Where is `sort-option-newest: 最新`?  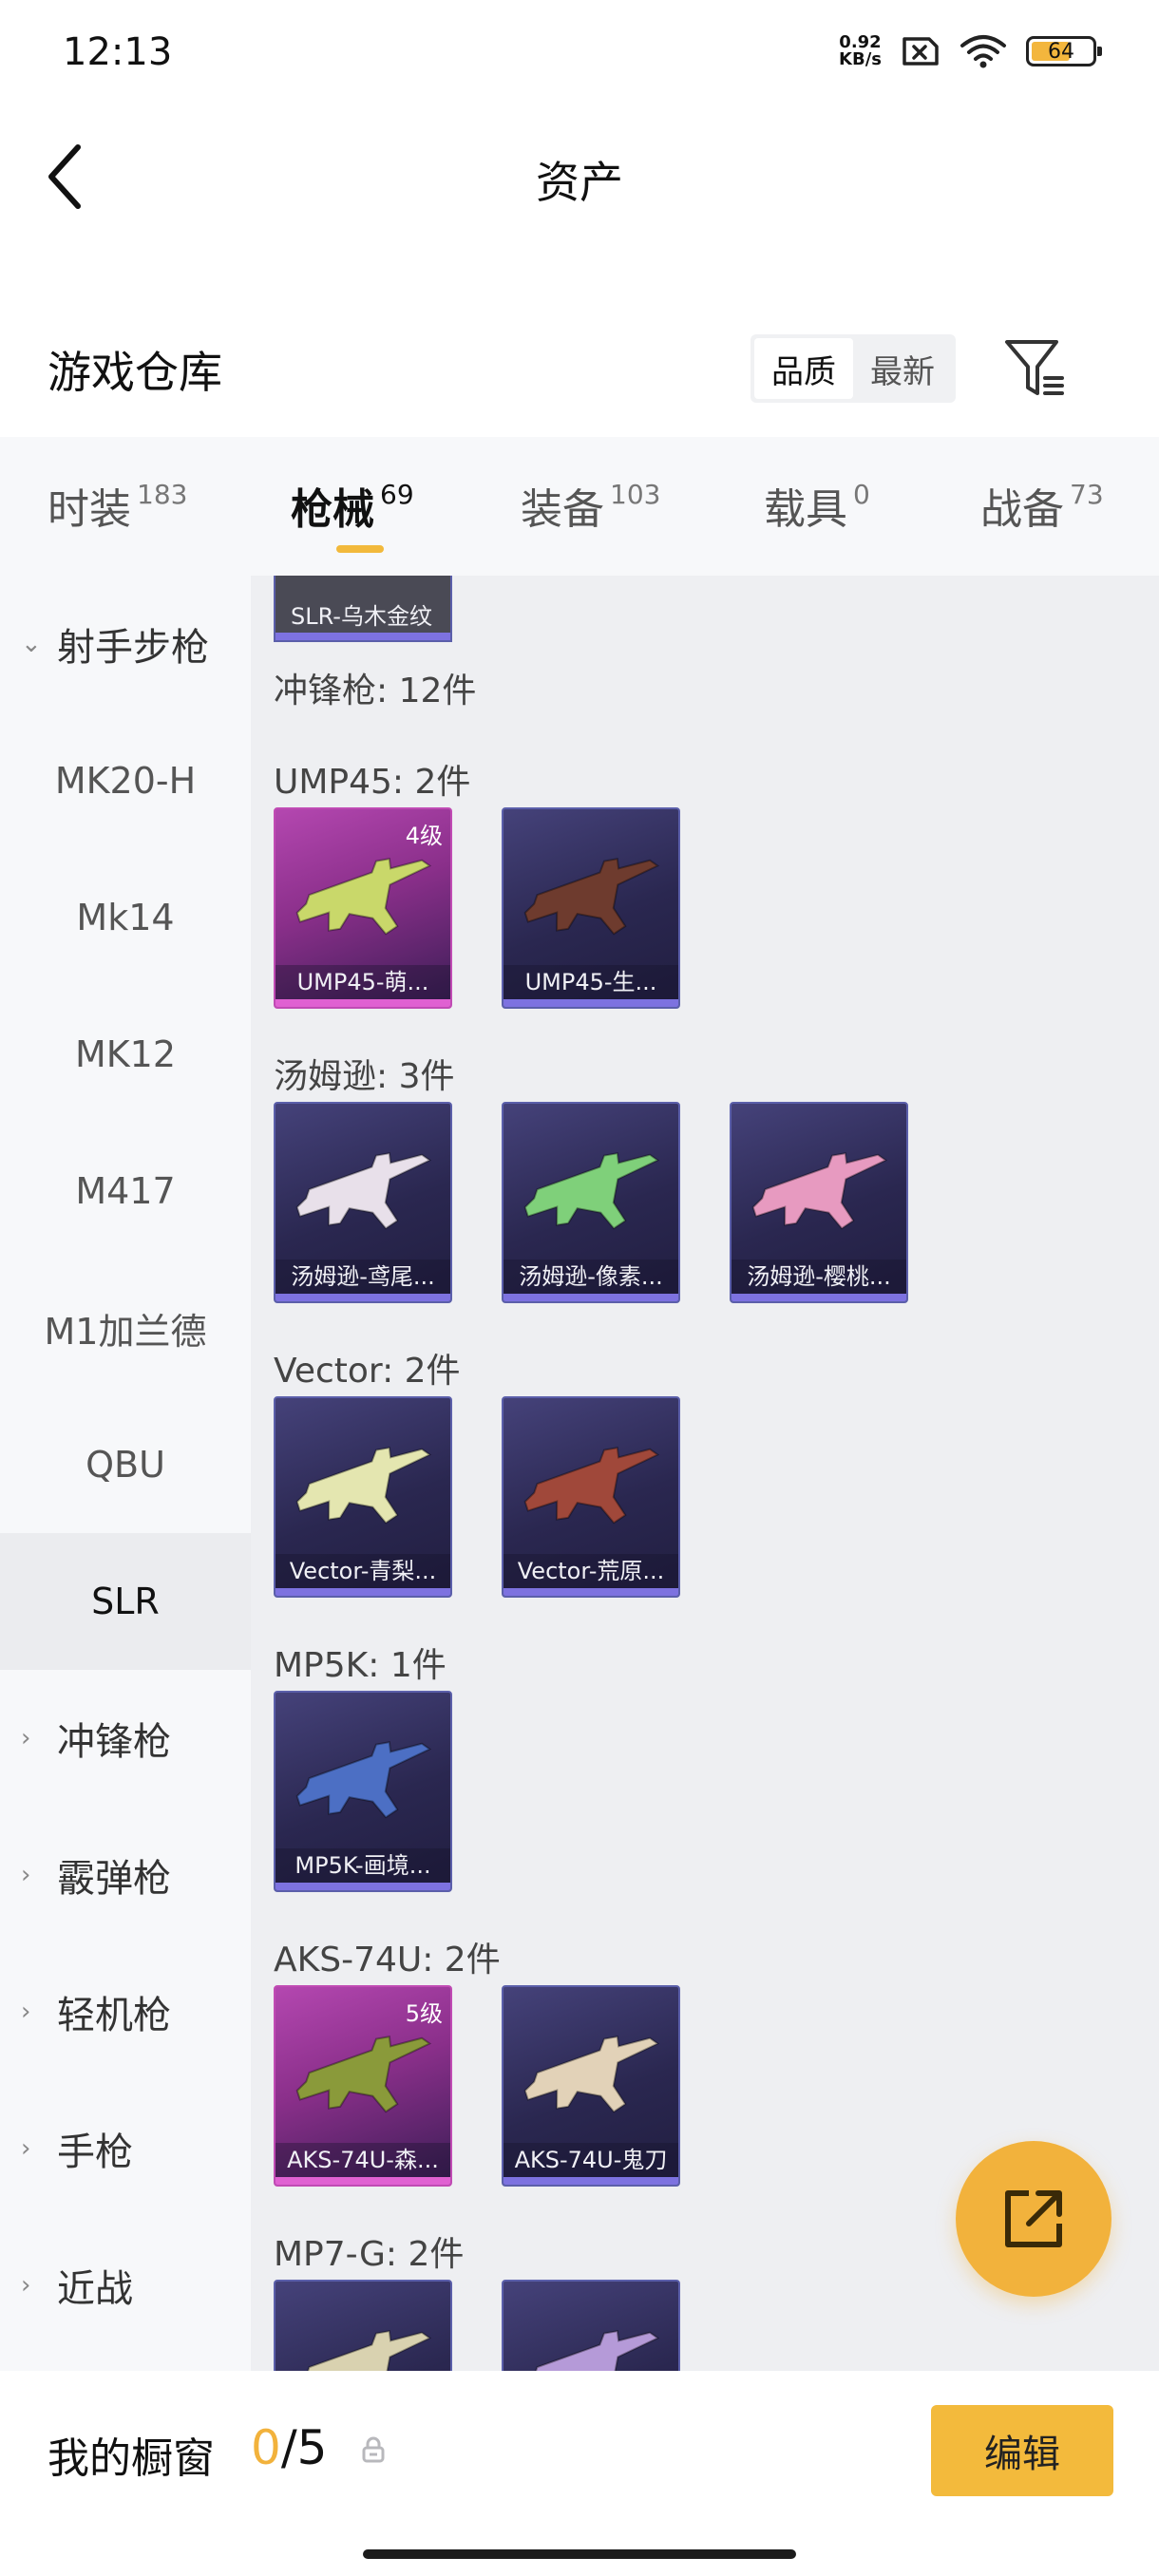 sort-option-newest: 最新 is located at coordinates (902, 368).